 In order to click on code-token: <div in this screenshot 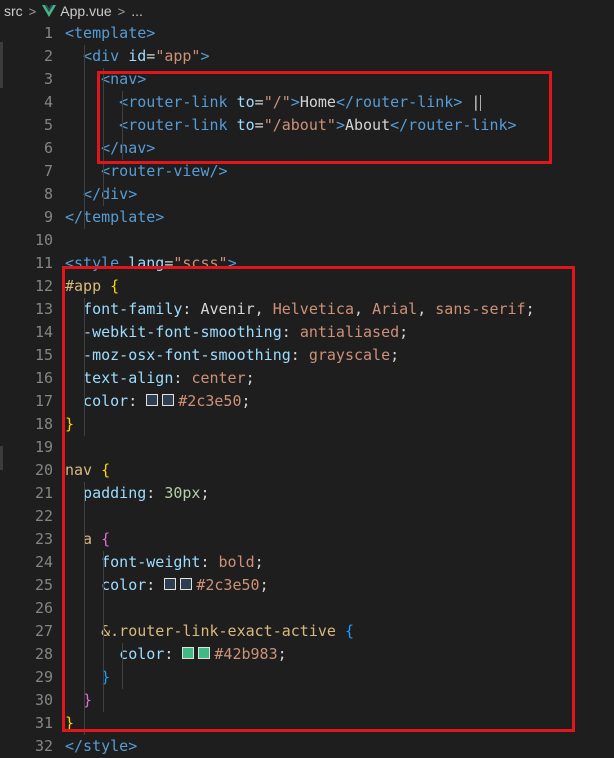, I will do `click(97, 56)`.